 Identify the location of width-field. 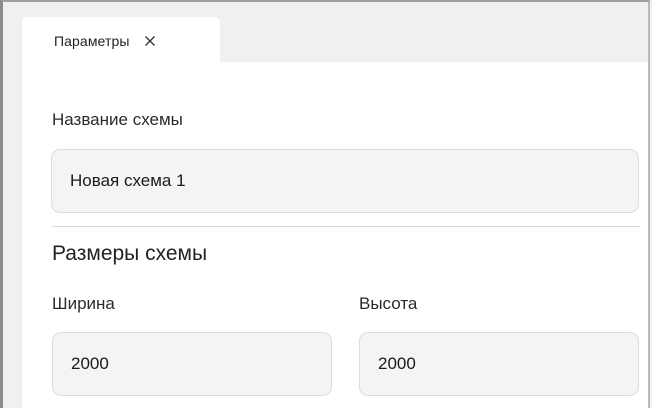
(192, 364).